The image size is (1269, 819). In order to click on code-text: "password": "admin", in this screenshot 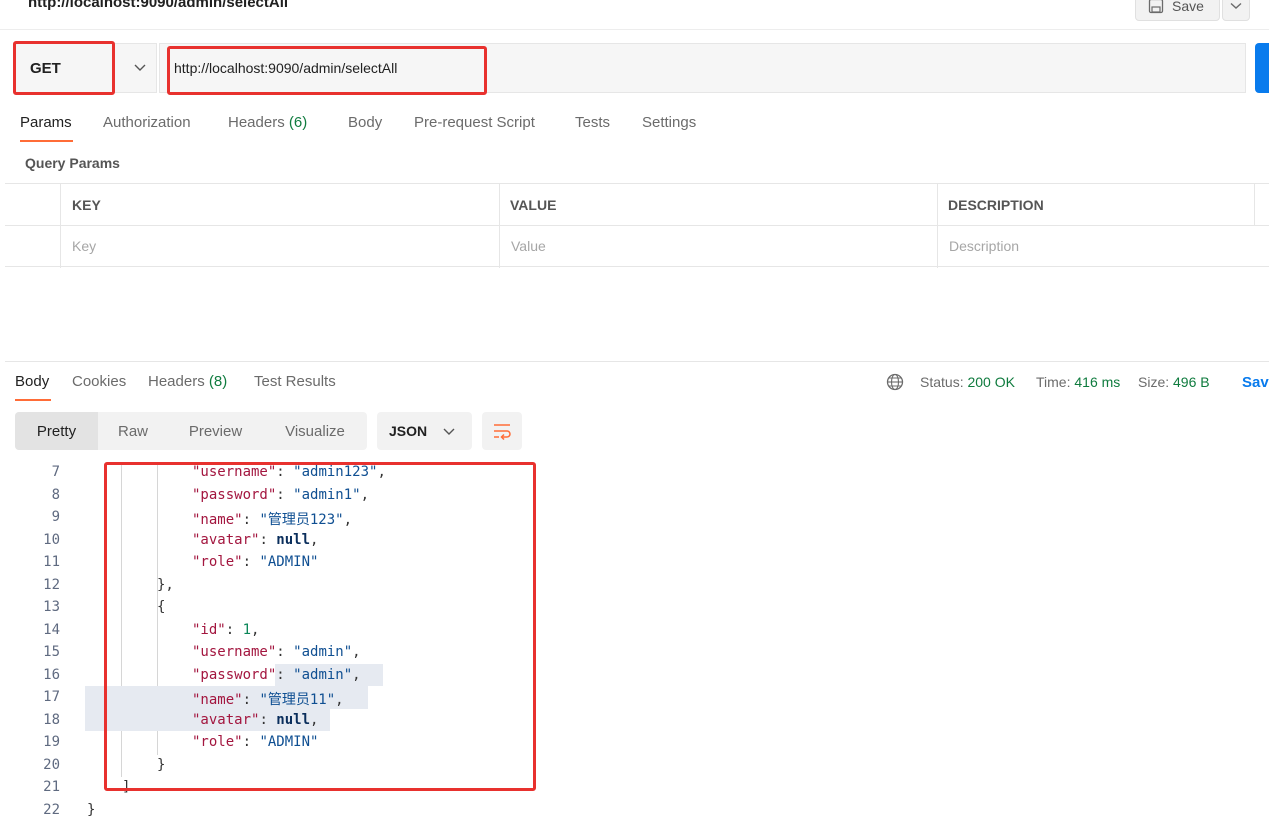, I will do `click(276, 674)`.